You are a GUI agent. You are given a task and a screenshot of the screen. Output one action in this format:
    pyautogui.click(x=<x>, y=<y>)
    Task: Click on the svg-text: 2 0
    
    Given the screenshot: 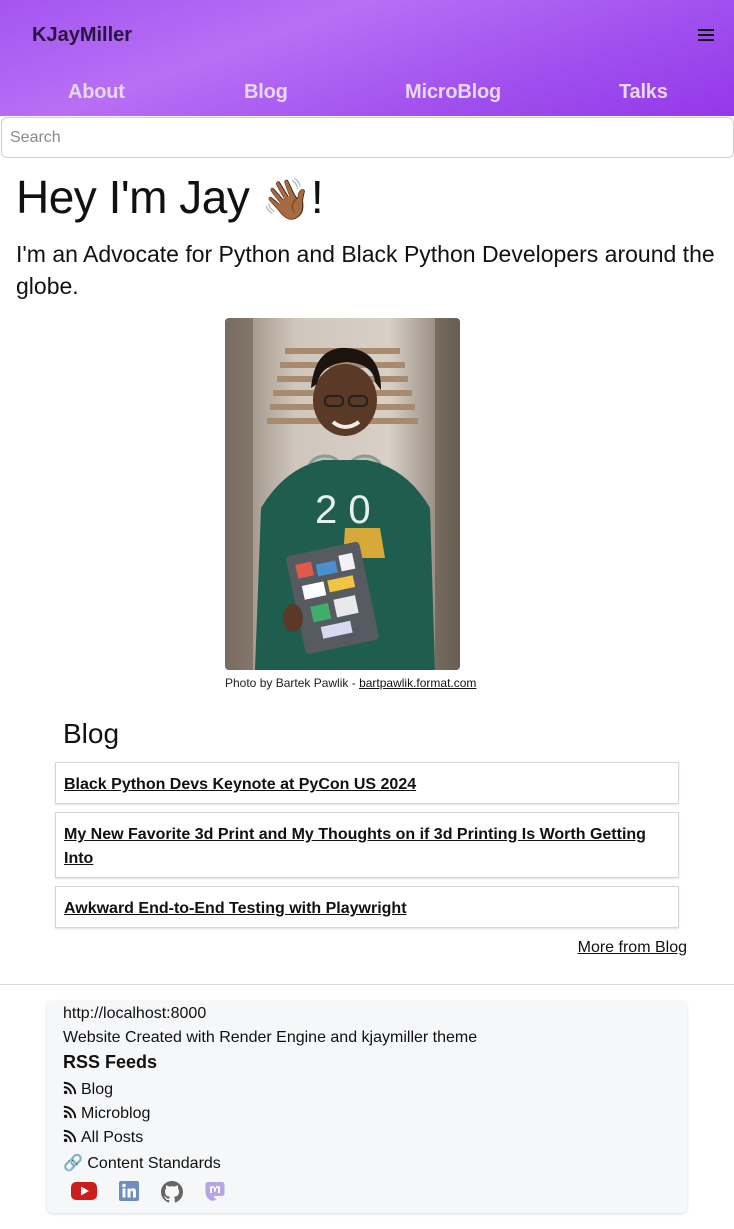 What is the action you would take?
    pyautogui.click(x=343, y=510)
    